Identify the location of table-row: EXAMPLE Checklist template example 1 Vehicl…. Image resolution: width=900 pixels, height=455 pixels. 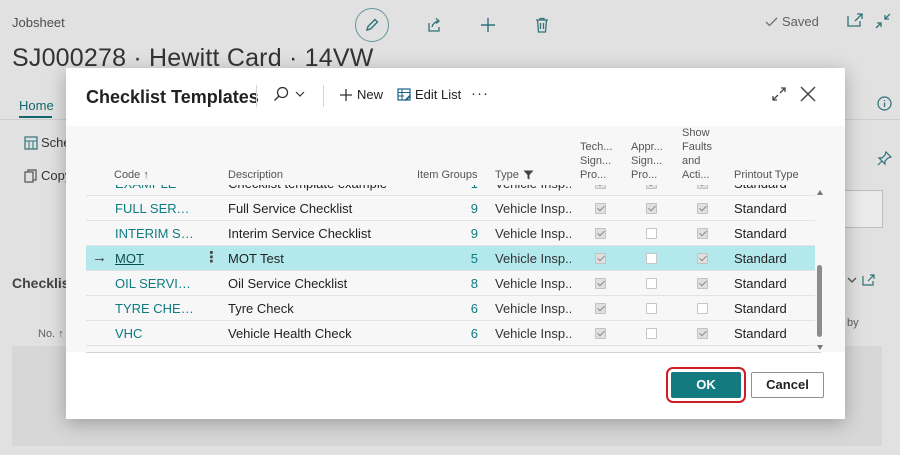
(450, 190).